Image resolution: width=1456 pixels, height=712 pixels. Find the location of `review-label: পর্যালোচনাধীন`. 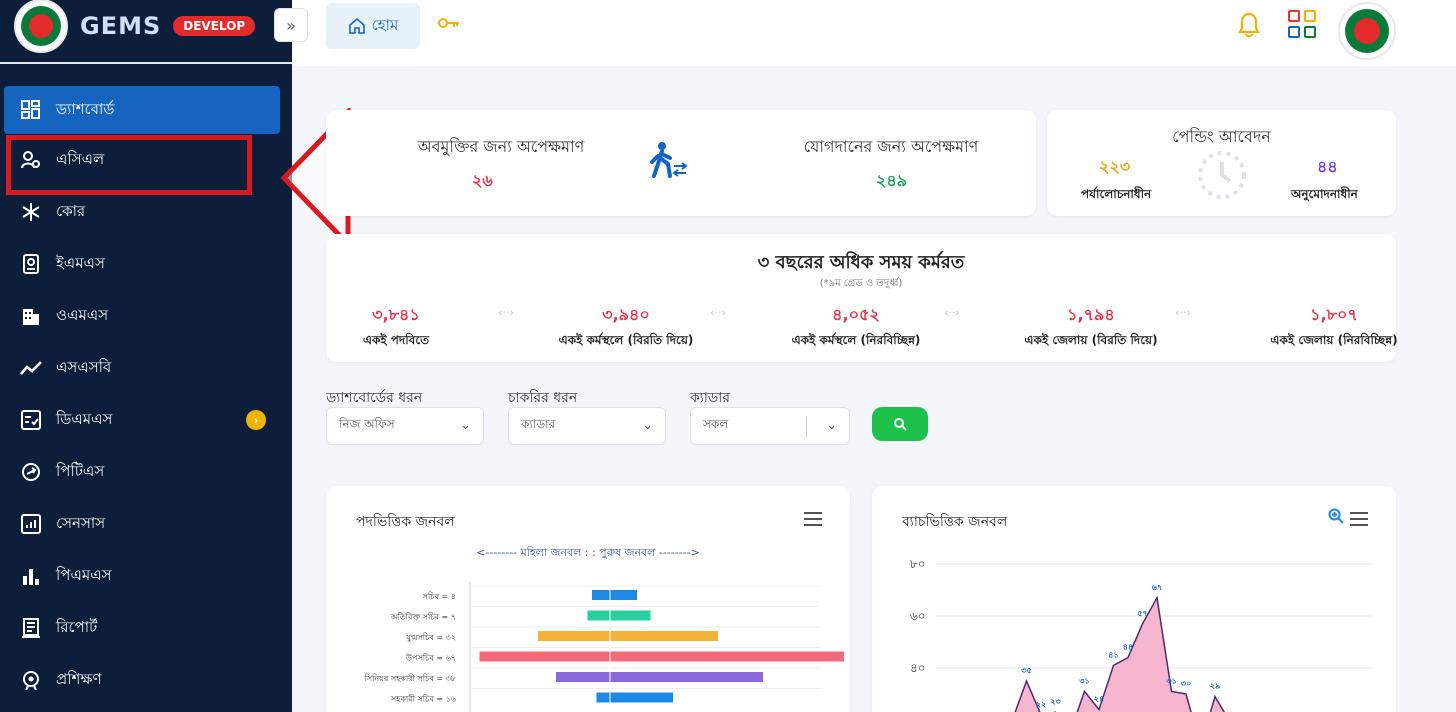

review-label: পর্যালোচনাধীন is located at coordinates (1116, 194).